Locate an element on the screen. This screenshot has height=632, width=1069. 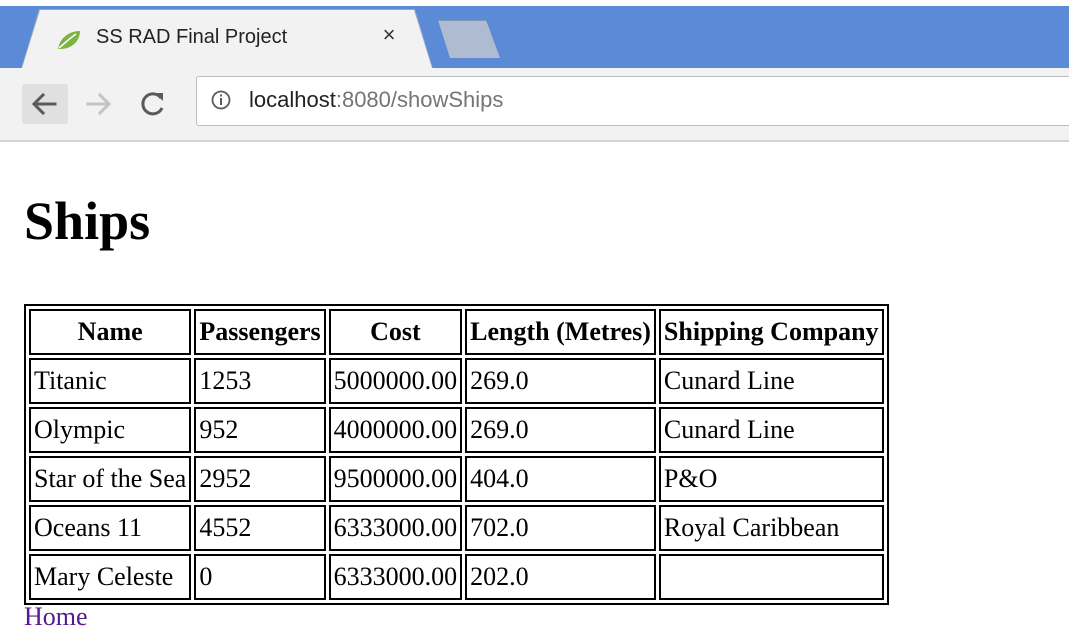
cell-passengers: 1253 is located at coordinates (260, 381).